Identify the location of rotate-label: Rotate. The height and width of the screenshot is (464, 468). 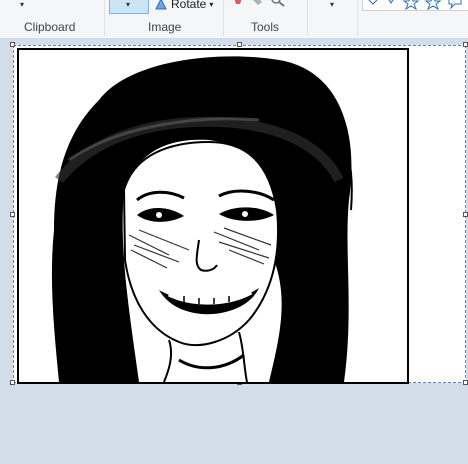
(189, 5).